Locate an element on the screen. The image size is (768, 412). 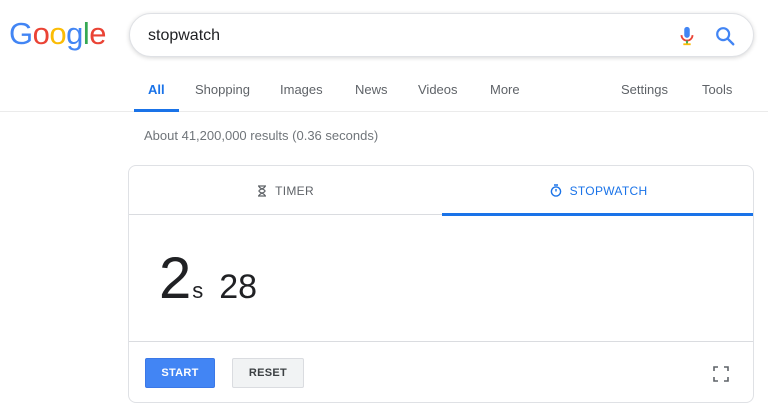
stopwatch-icon is located at coordinates (555, 190).